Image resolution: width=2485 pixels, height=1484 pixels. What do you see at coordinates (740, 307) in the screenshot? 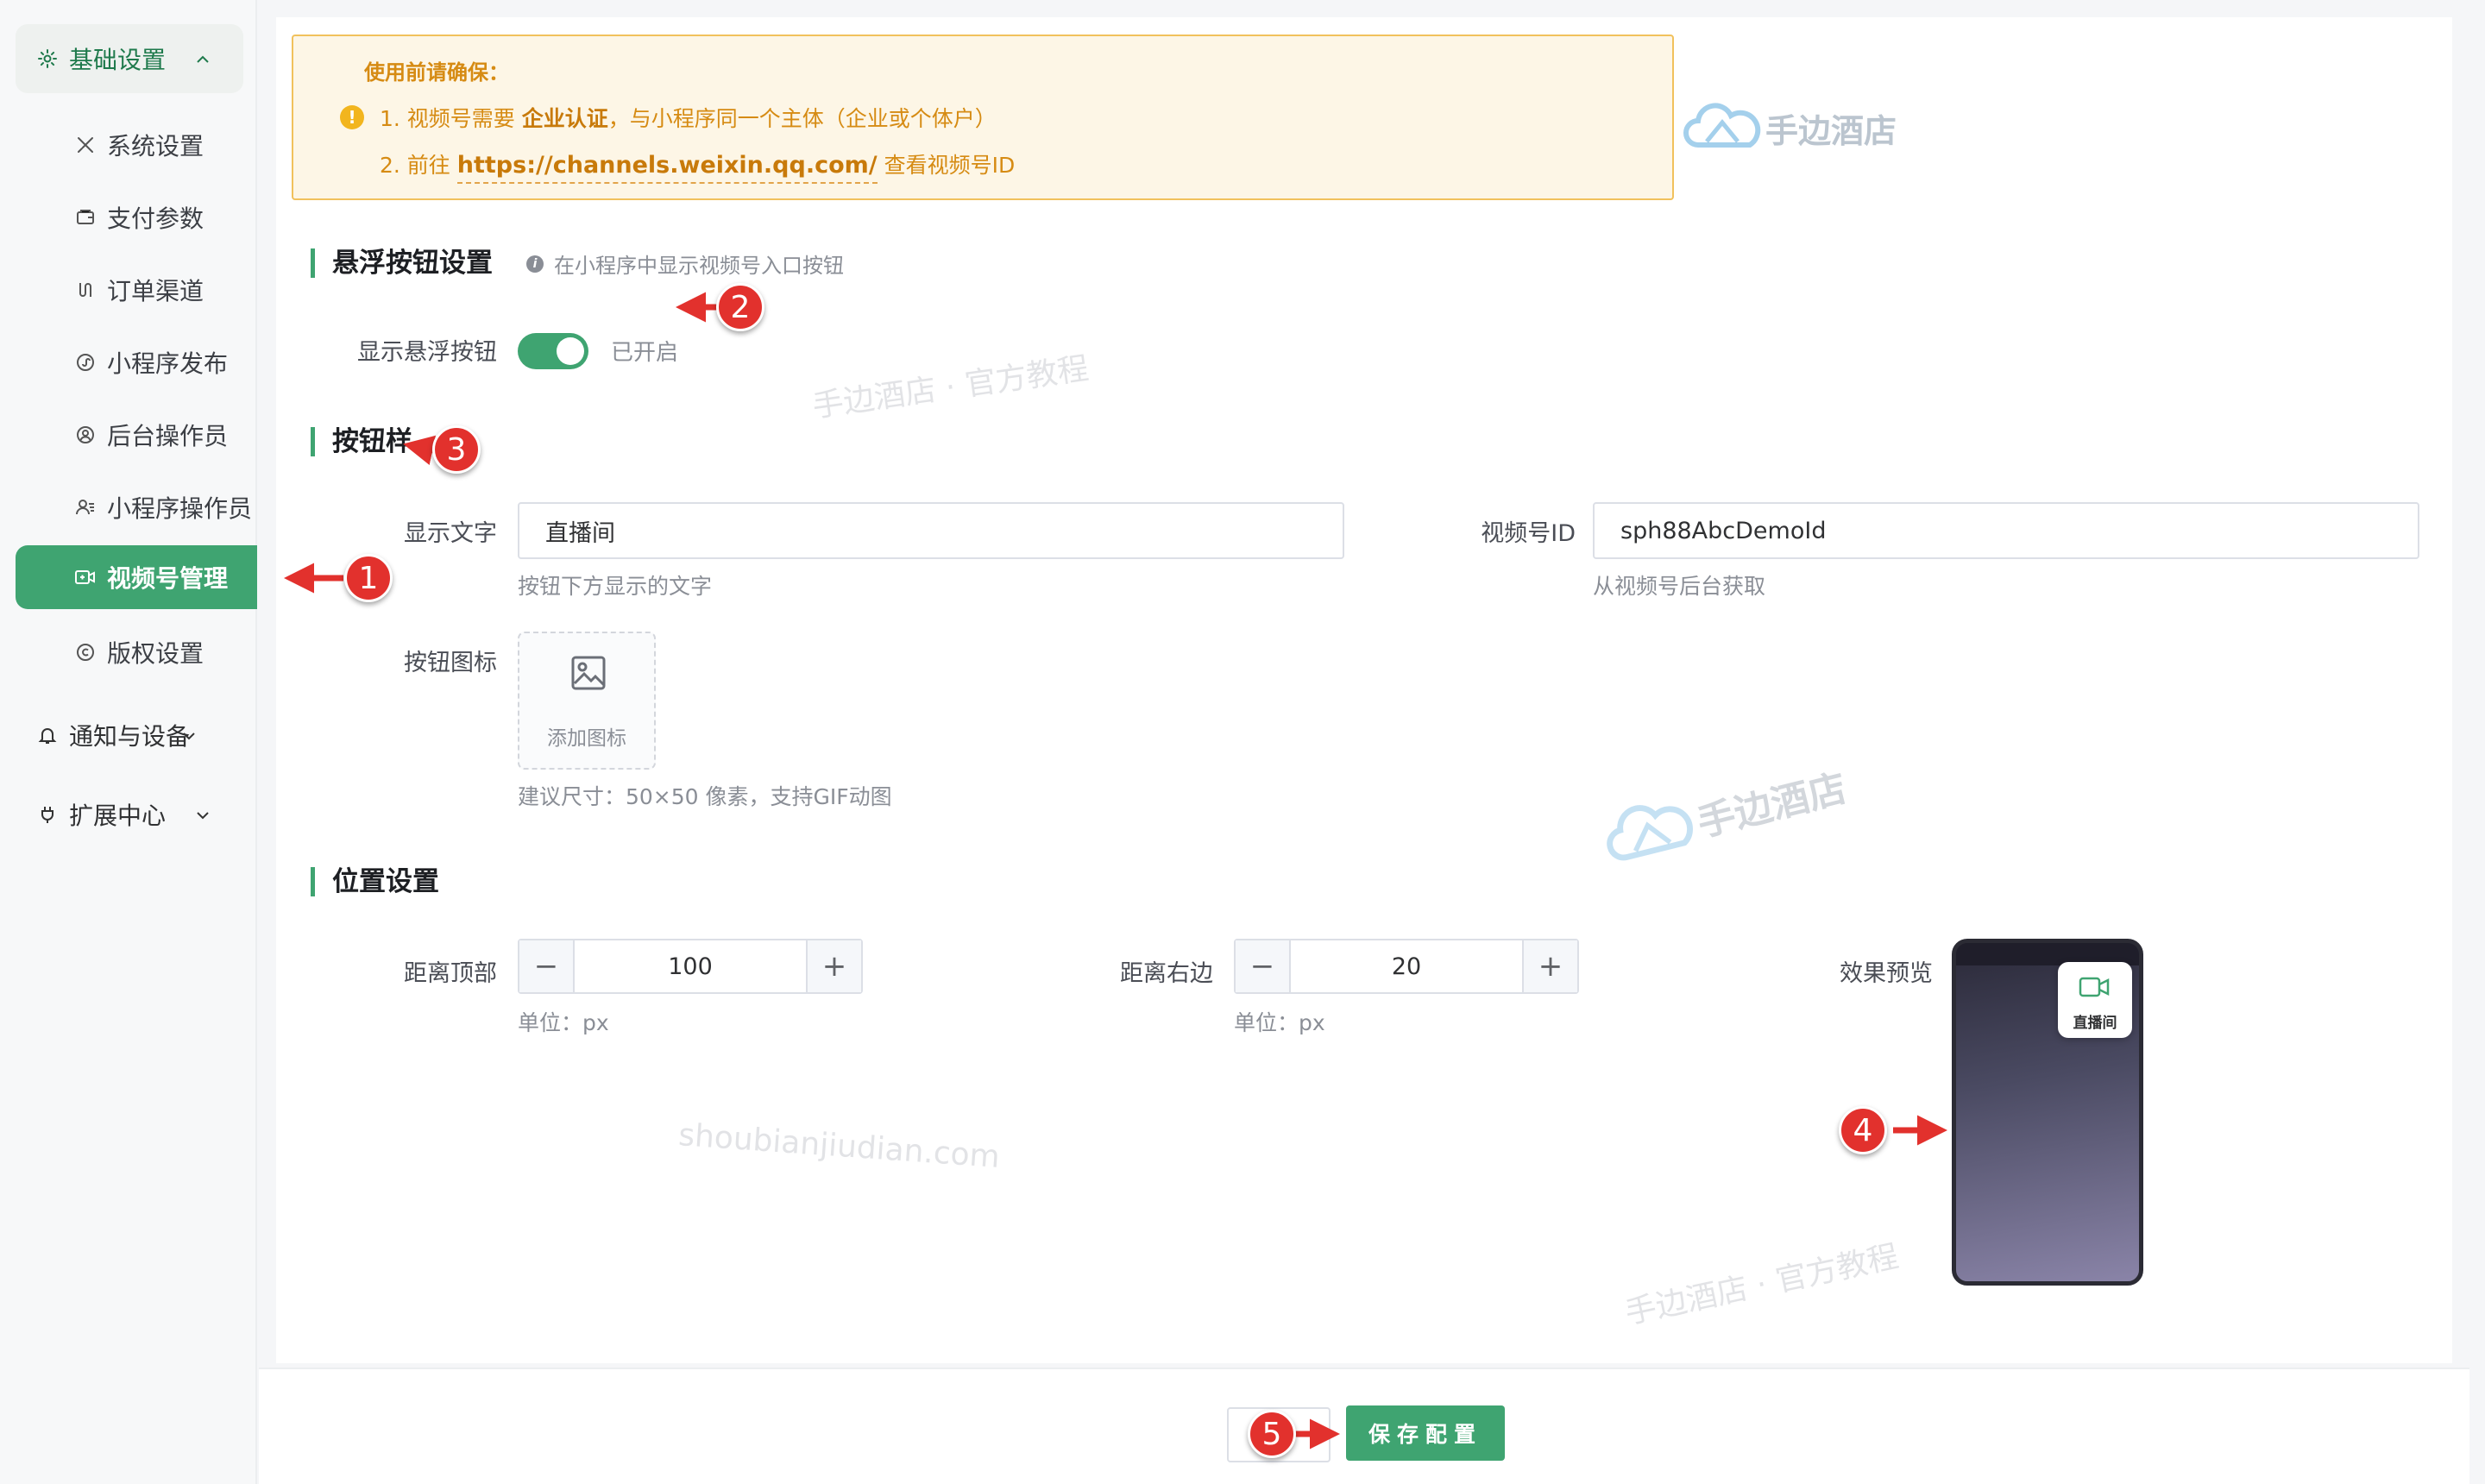
I see `step-marker-2: 2` at bounding box center [740, 307].